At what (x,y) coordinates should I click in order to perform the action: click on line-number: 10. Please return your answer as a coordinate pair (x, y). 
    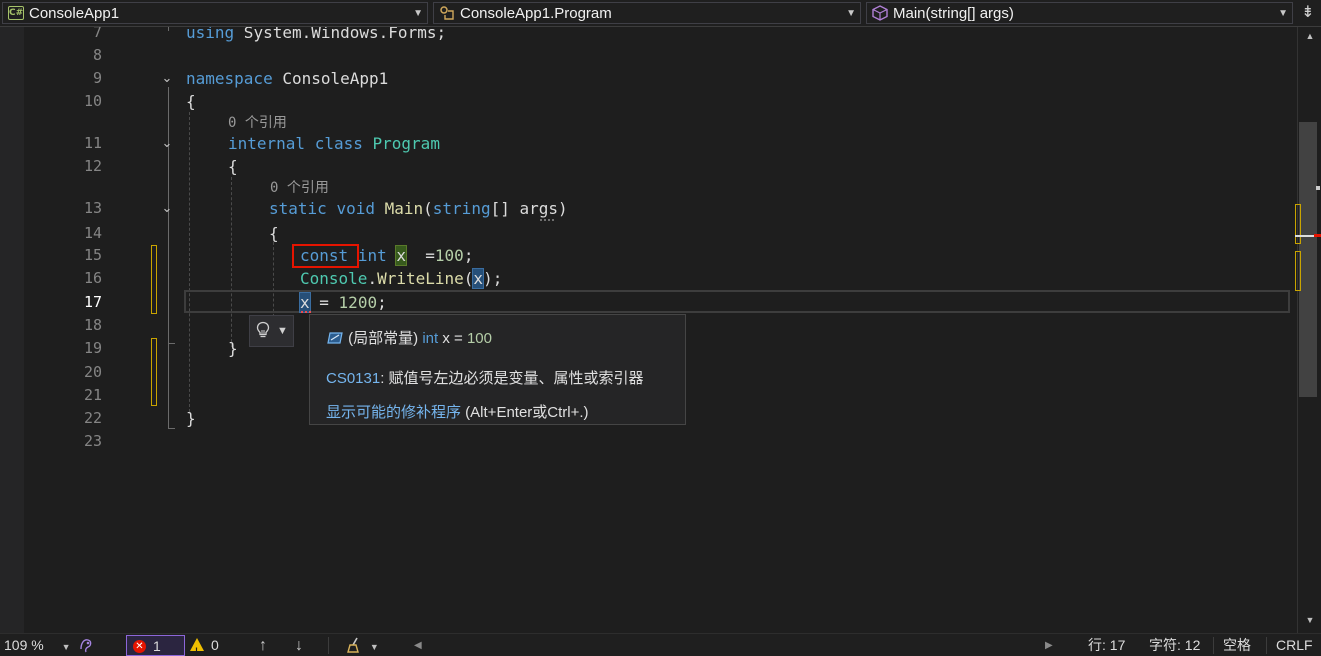
    Looking at the image, I should click on (92, 101).